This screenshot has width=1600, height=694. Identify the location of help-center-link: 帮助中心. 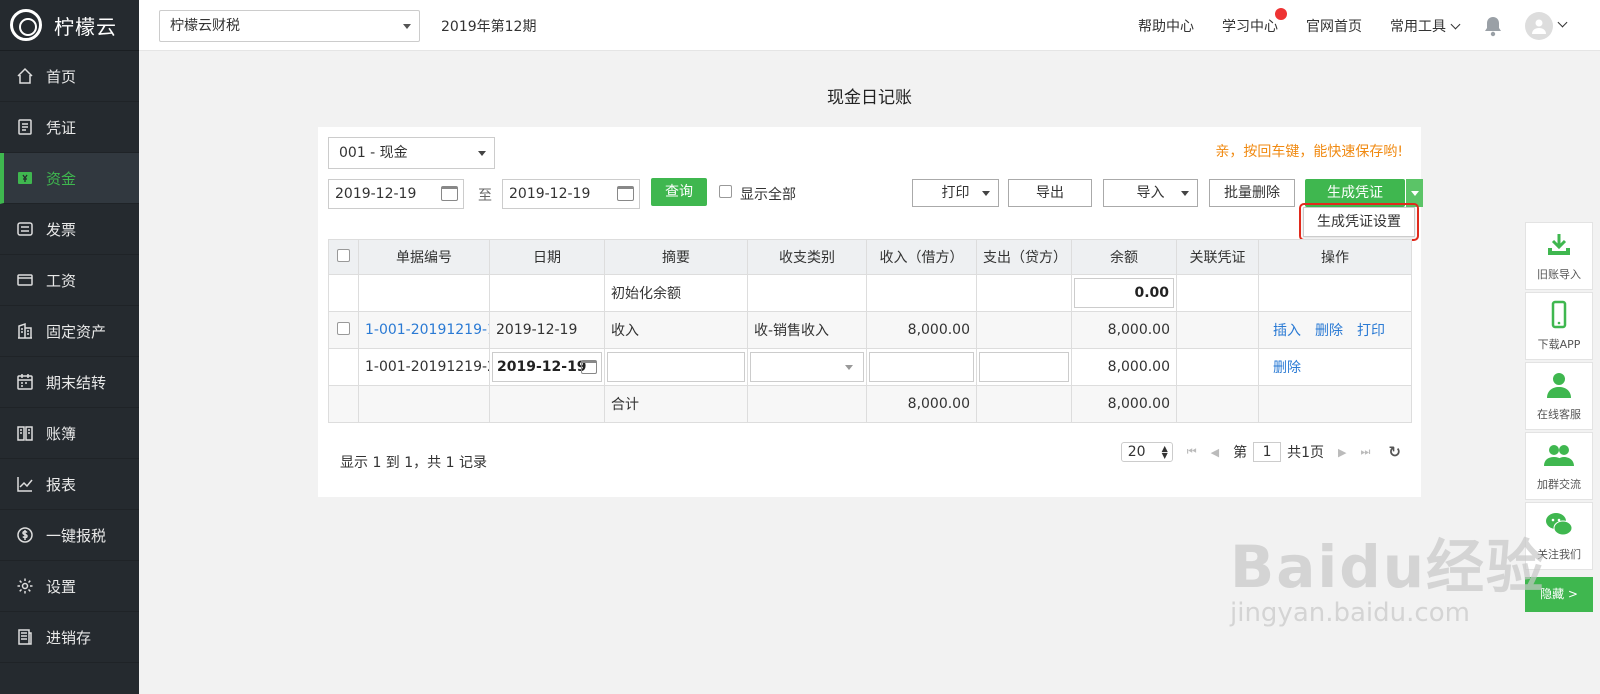
(1166, 26).